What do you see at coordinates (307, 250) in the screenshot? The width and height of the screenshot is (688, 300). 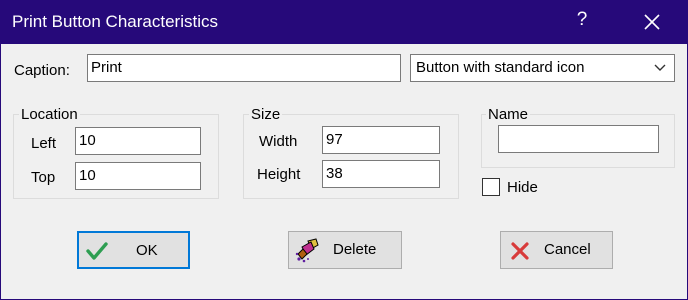 I see `eraser-icon` at bounding box center [307, 250].